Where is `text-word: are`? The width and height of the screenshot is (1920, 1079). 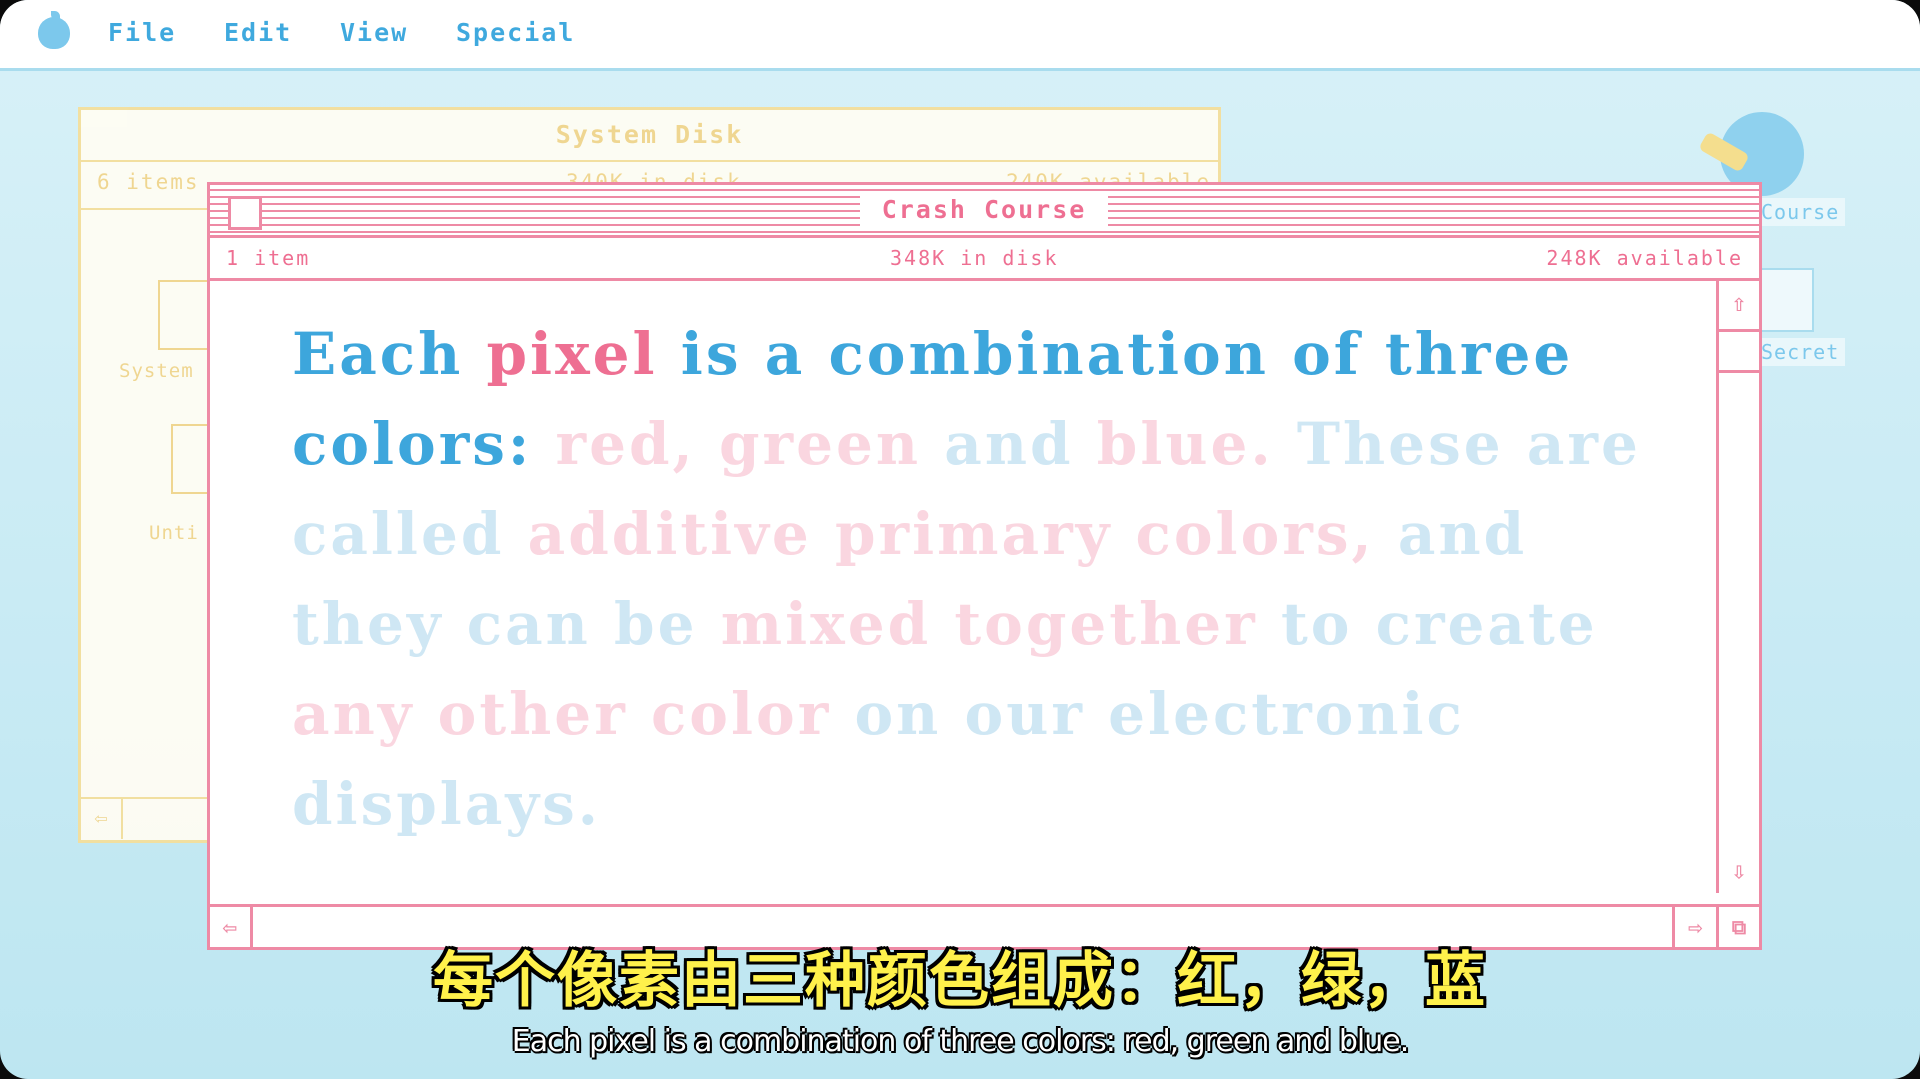 text-word: are is located at coordinates (1583, 444).